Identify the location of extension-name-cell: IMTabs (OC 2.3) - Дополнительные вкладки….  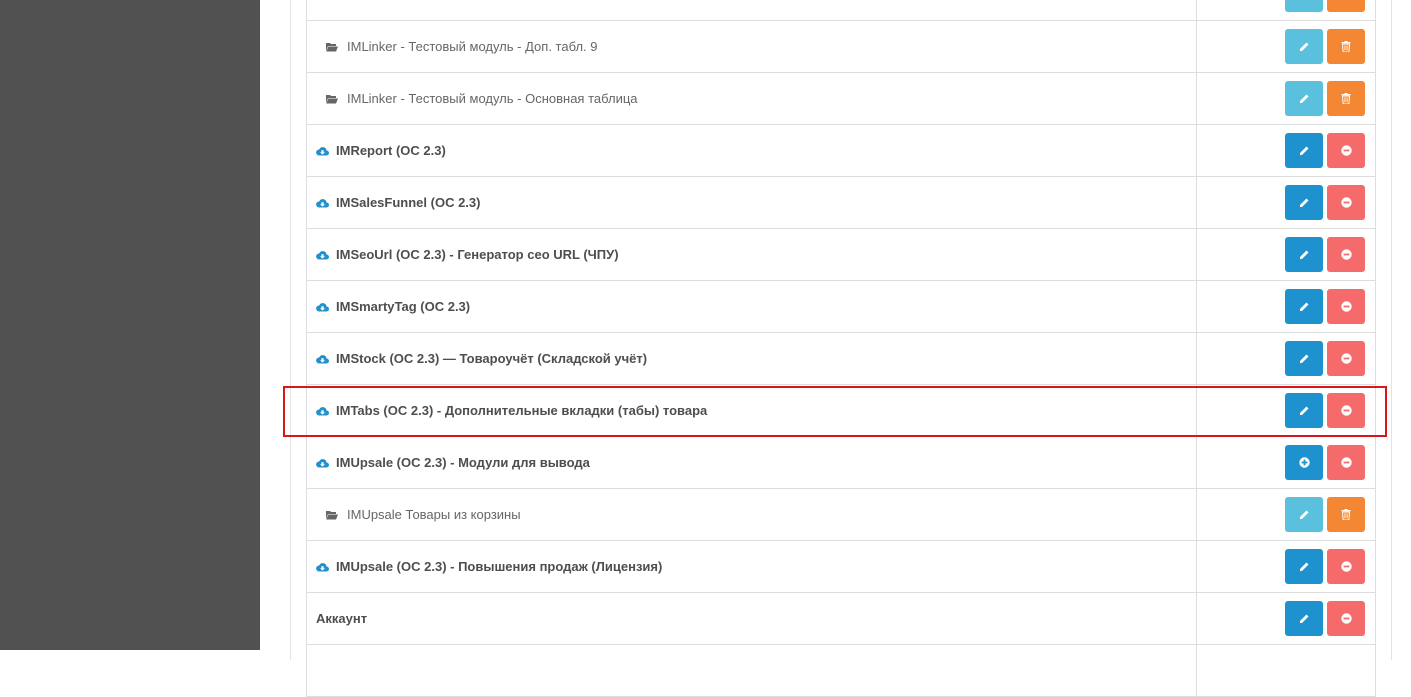
(752, 410).